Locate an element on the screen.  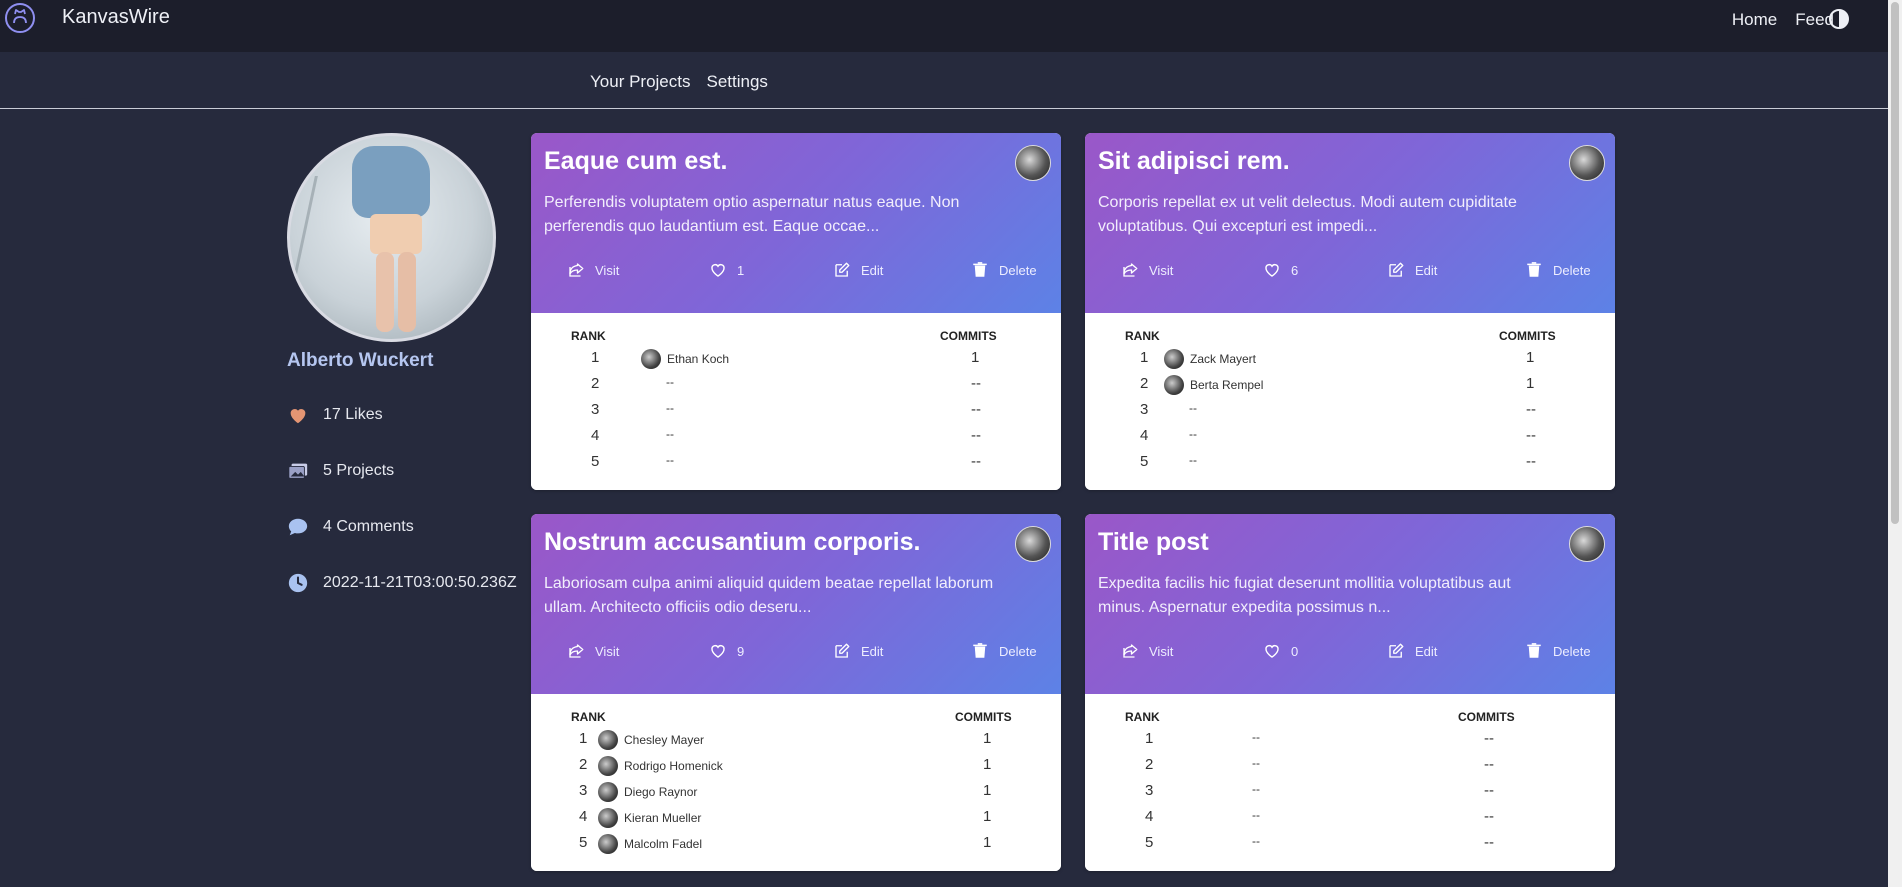
contributor: Zack Mayert is located at coordinates (1210, 359).